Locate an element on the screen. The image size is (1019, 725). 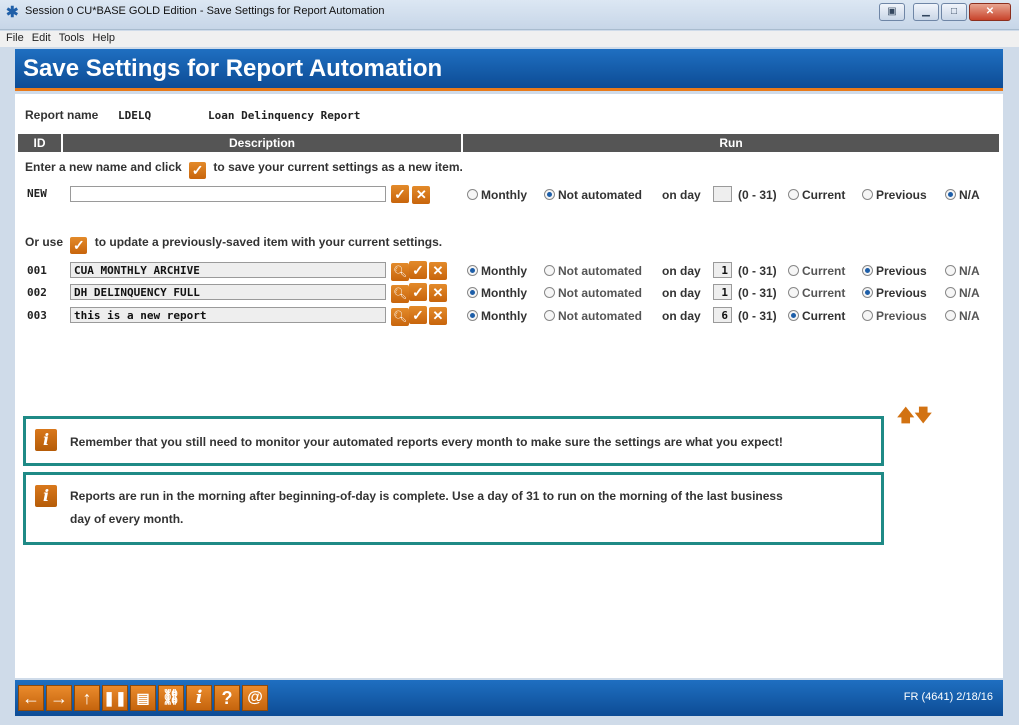
scroll-up-icon: 🡅︎ is located at coordinates (905, 415).